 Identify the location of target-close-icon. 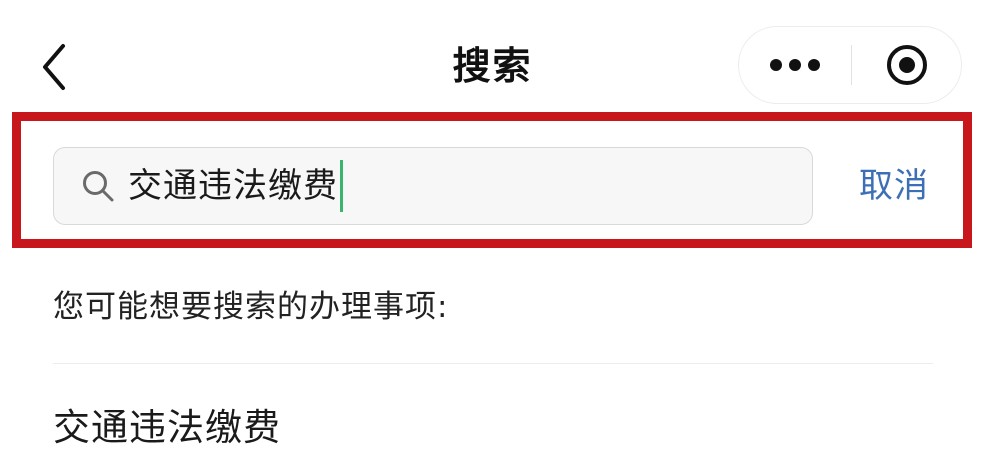
(906, 65).